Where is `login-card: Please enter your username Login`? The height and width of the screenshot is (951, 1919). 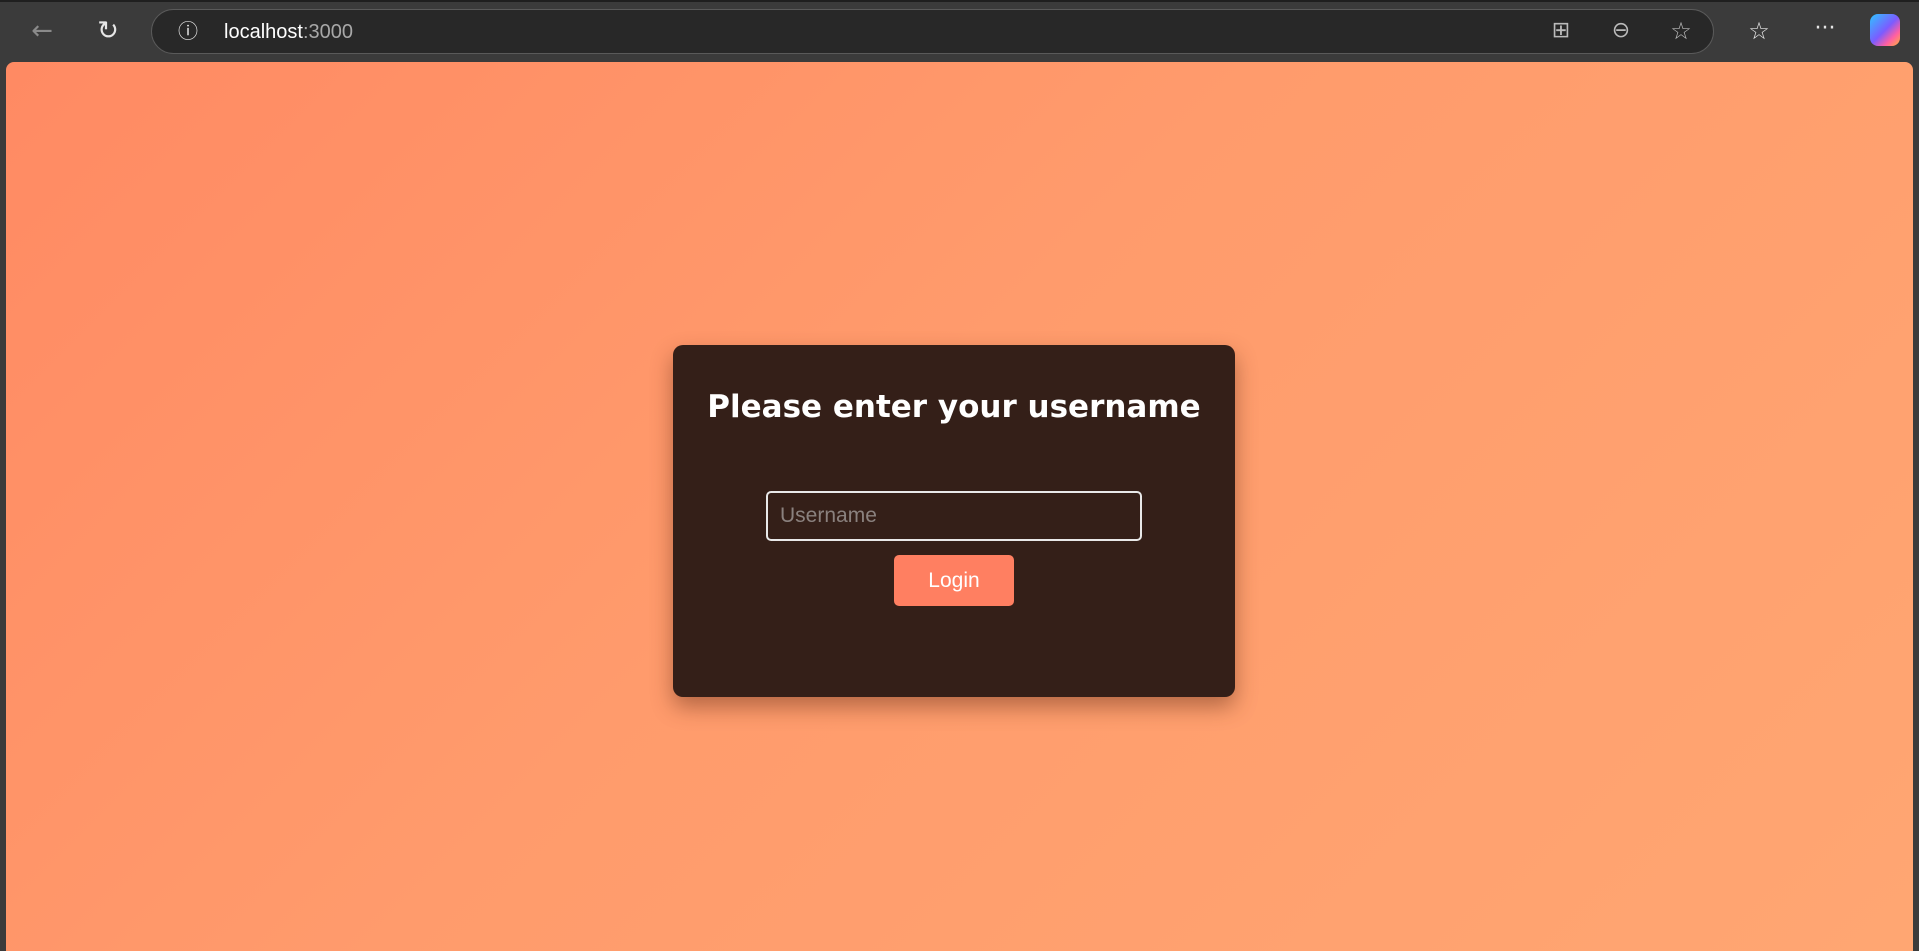 login-card: Please enter your username Login is located at coordinates (954, 521).